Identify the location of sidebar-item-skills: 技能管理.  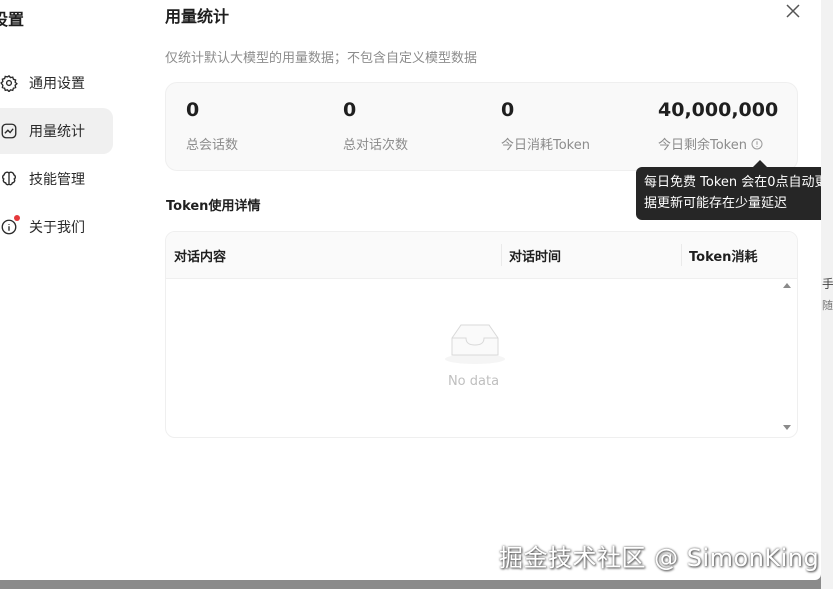
(56, 179).